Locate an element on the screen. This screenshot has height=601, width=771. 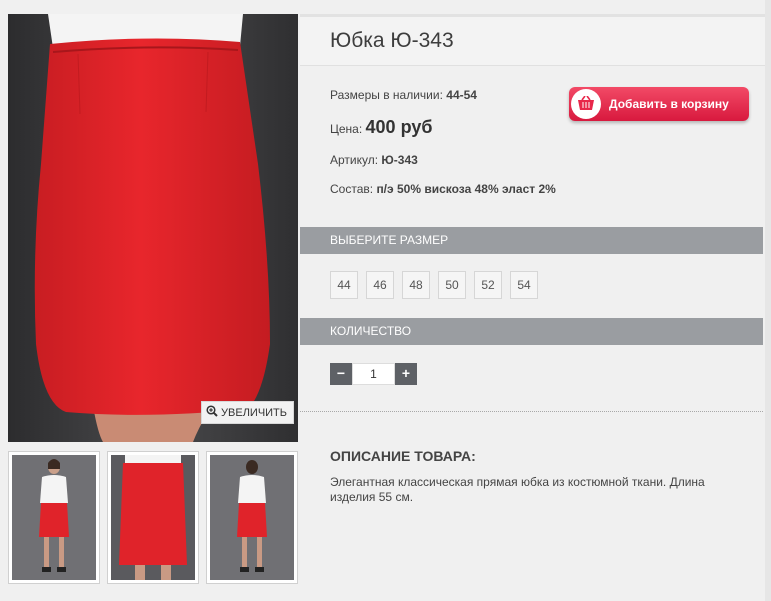
add-to-cart-button: Добавить в корзину is located at coordinates (659, 104).